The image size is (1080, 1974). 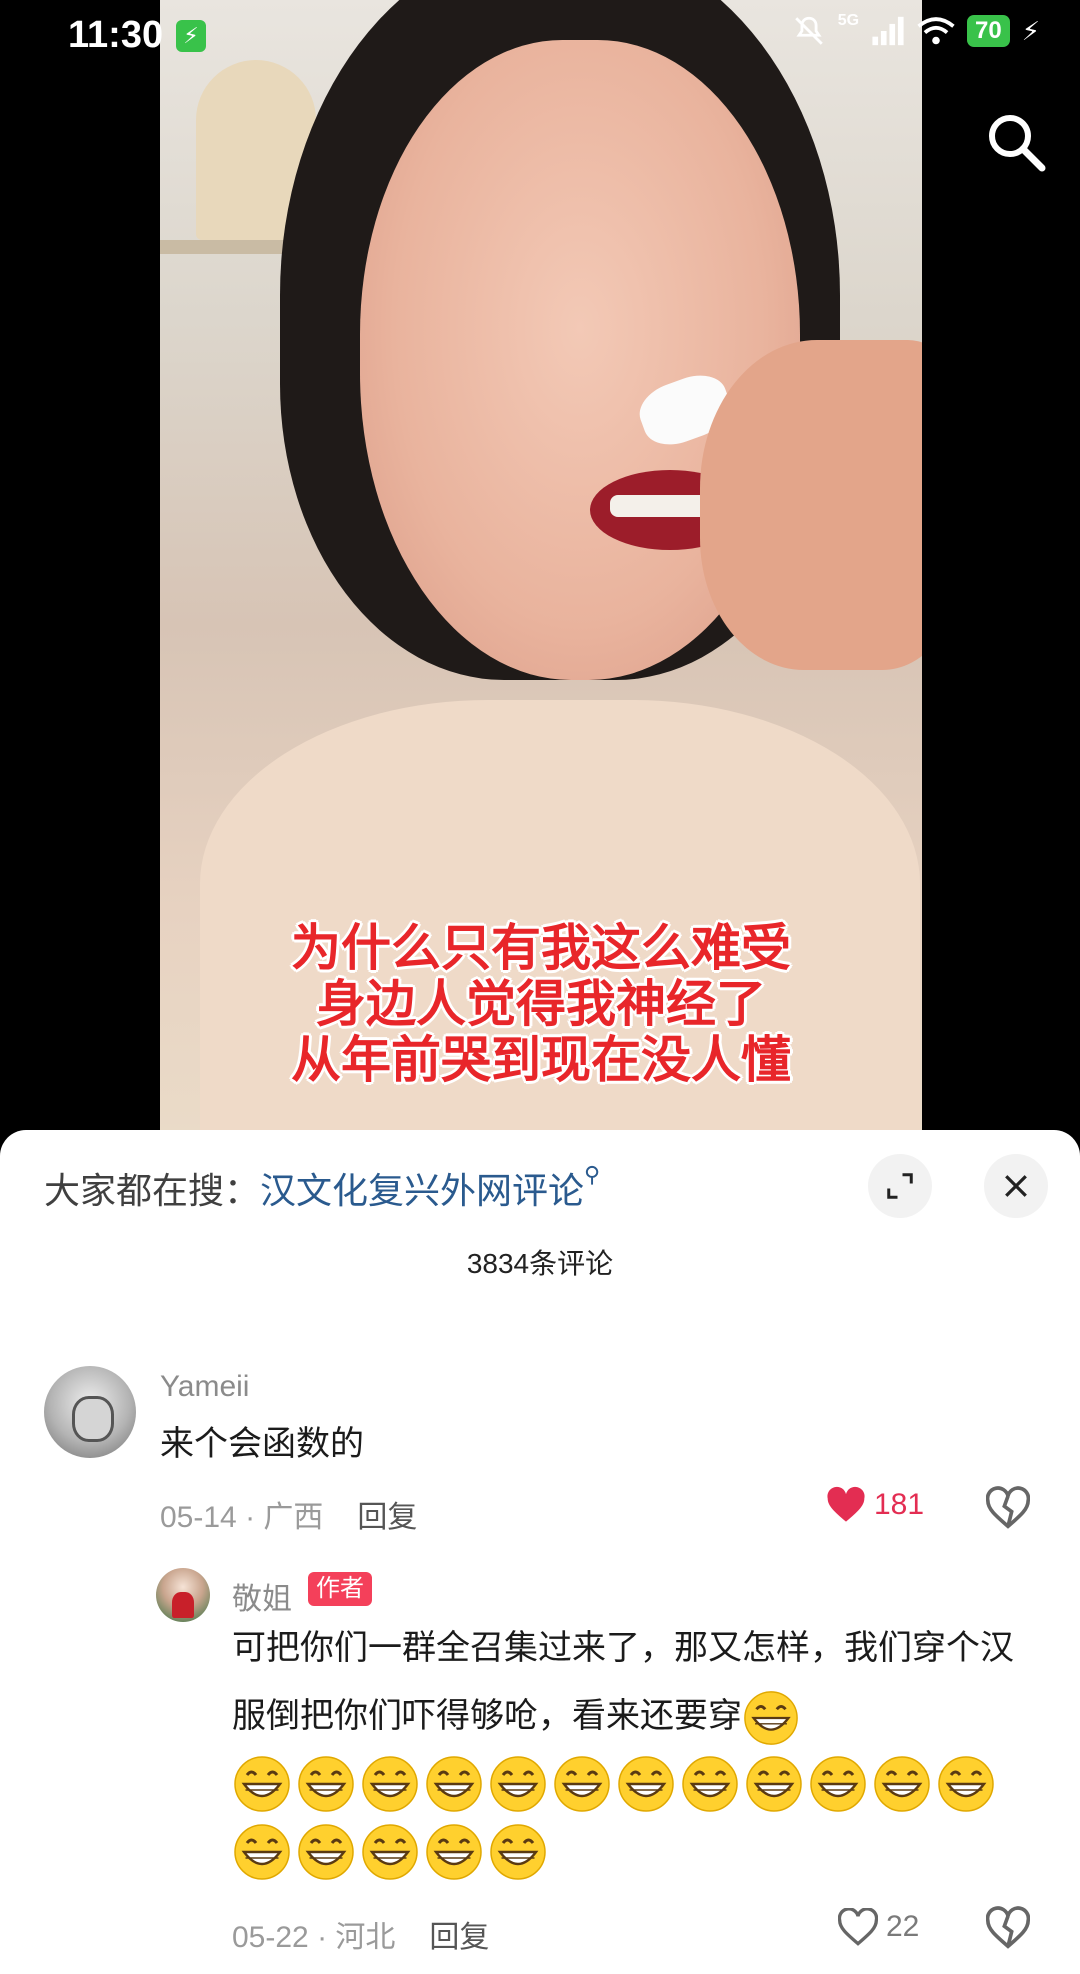 What do you see at coordinates (204, 1387) in the screenshot?
I see `comment-username: Yameii` at bounding box center [204, 1387].